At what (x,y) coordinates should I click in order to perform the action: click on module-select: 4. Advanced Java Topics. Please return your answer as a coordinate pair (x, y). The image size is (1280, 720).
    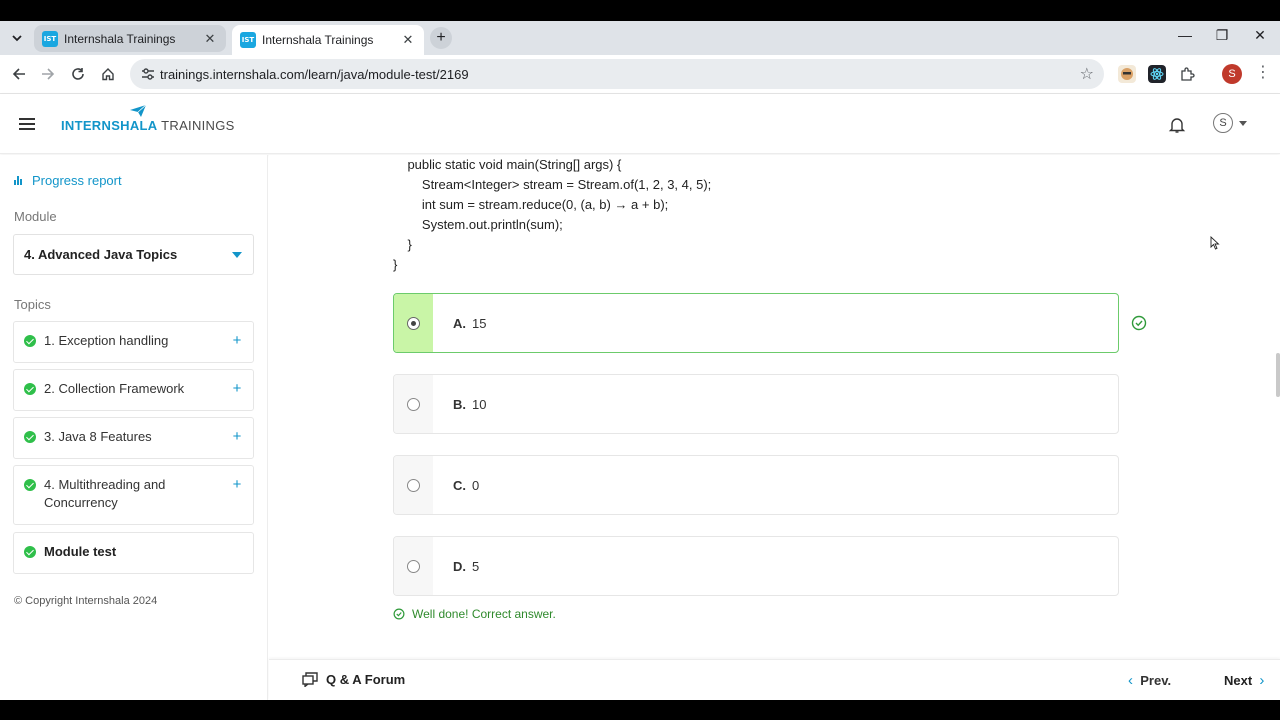
    Looking at the image, I should click on (133, 254).